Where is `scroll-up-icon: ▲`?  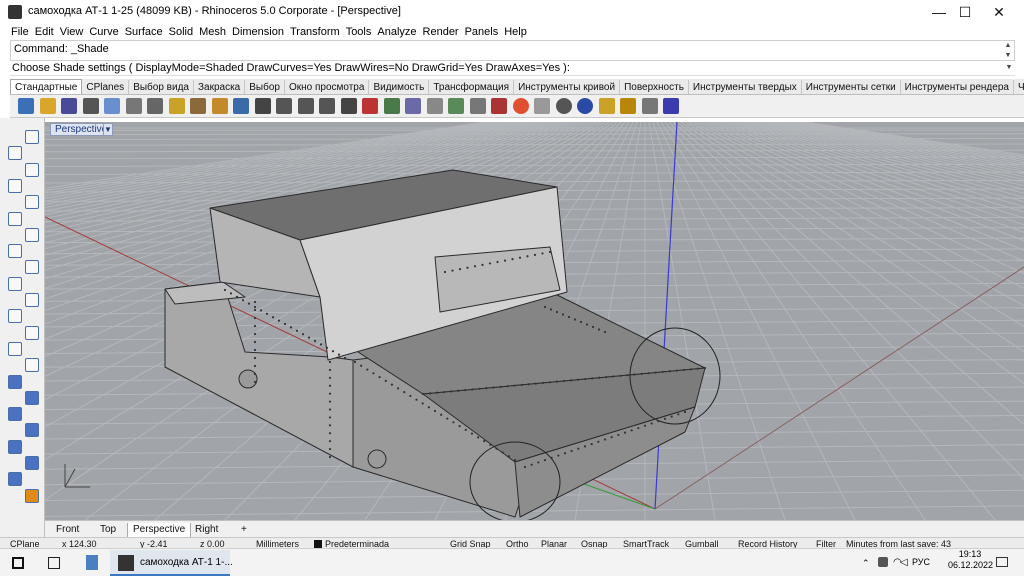 scroll-up-icon: ▲ is located at coordinates (1008, 46).